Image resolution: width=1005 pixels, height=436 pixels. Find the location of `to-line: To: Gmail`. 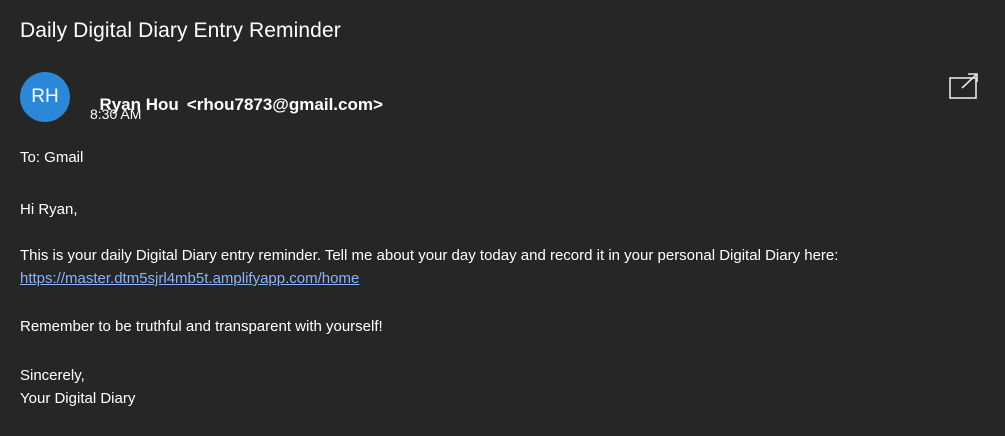

to-line: To: Gmail is located at coordinates (52, 157).